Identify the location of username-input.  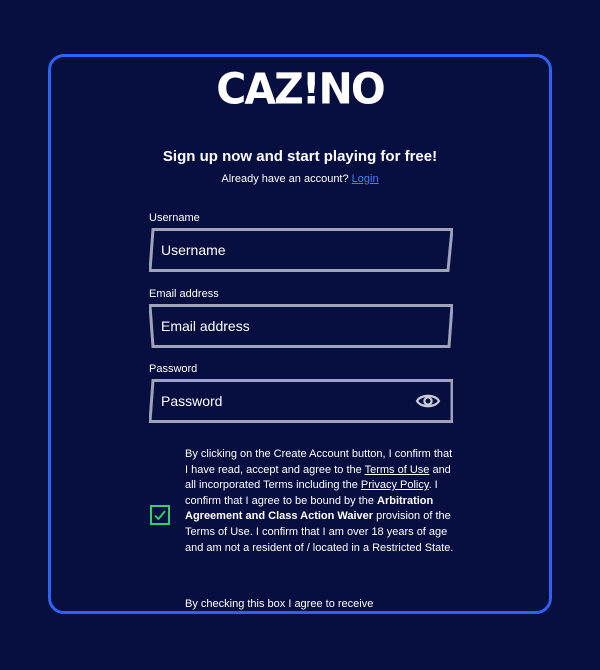
(281, 250).